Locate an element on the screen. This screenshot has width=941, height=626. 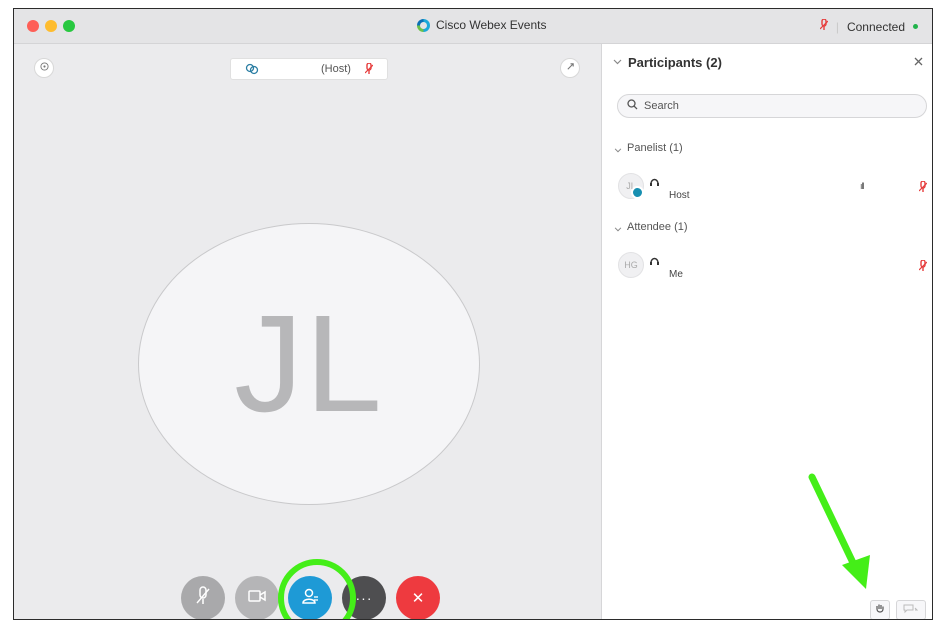
section-attendee: Attendee (1) is located at coordinates (657, 227).